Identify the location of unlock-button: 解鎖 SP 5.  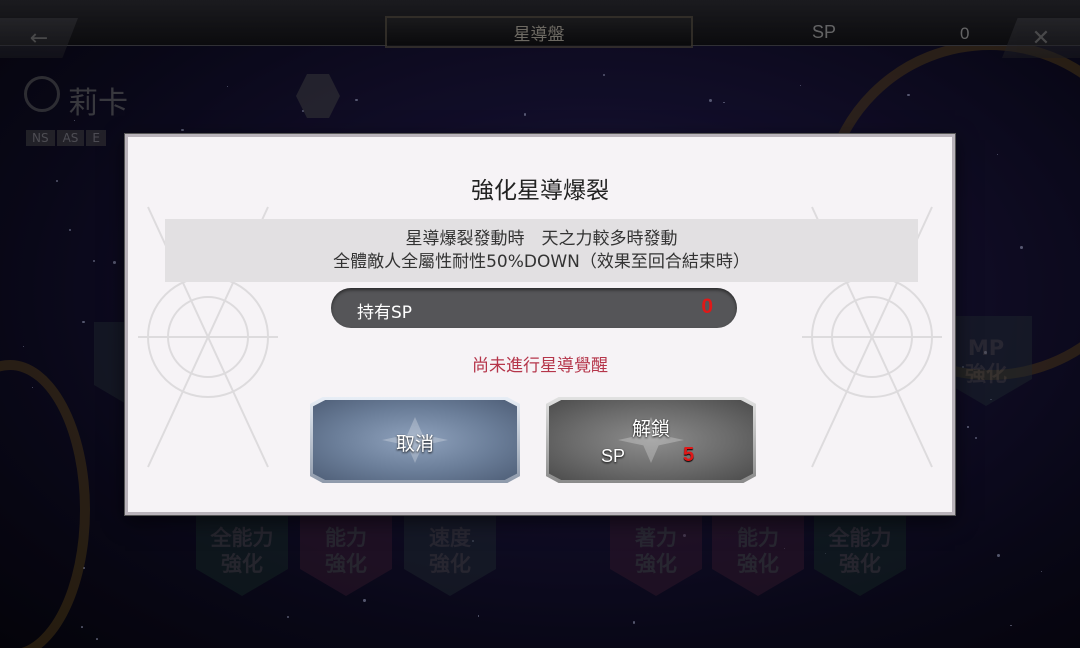
(651, 440).